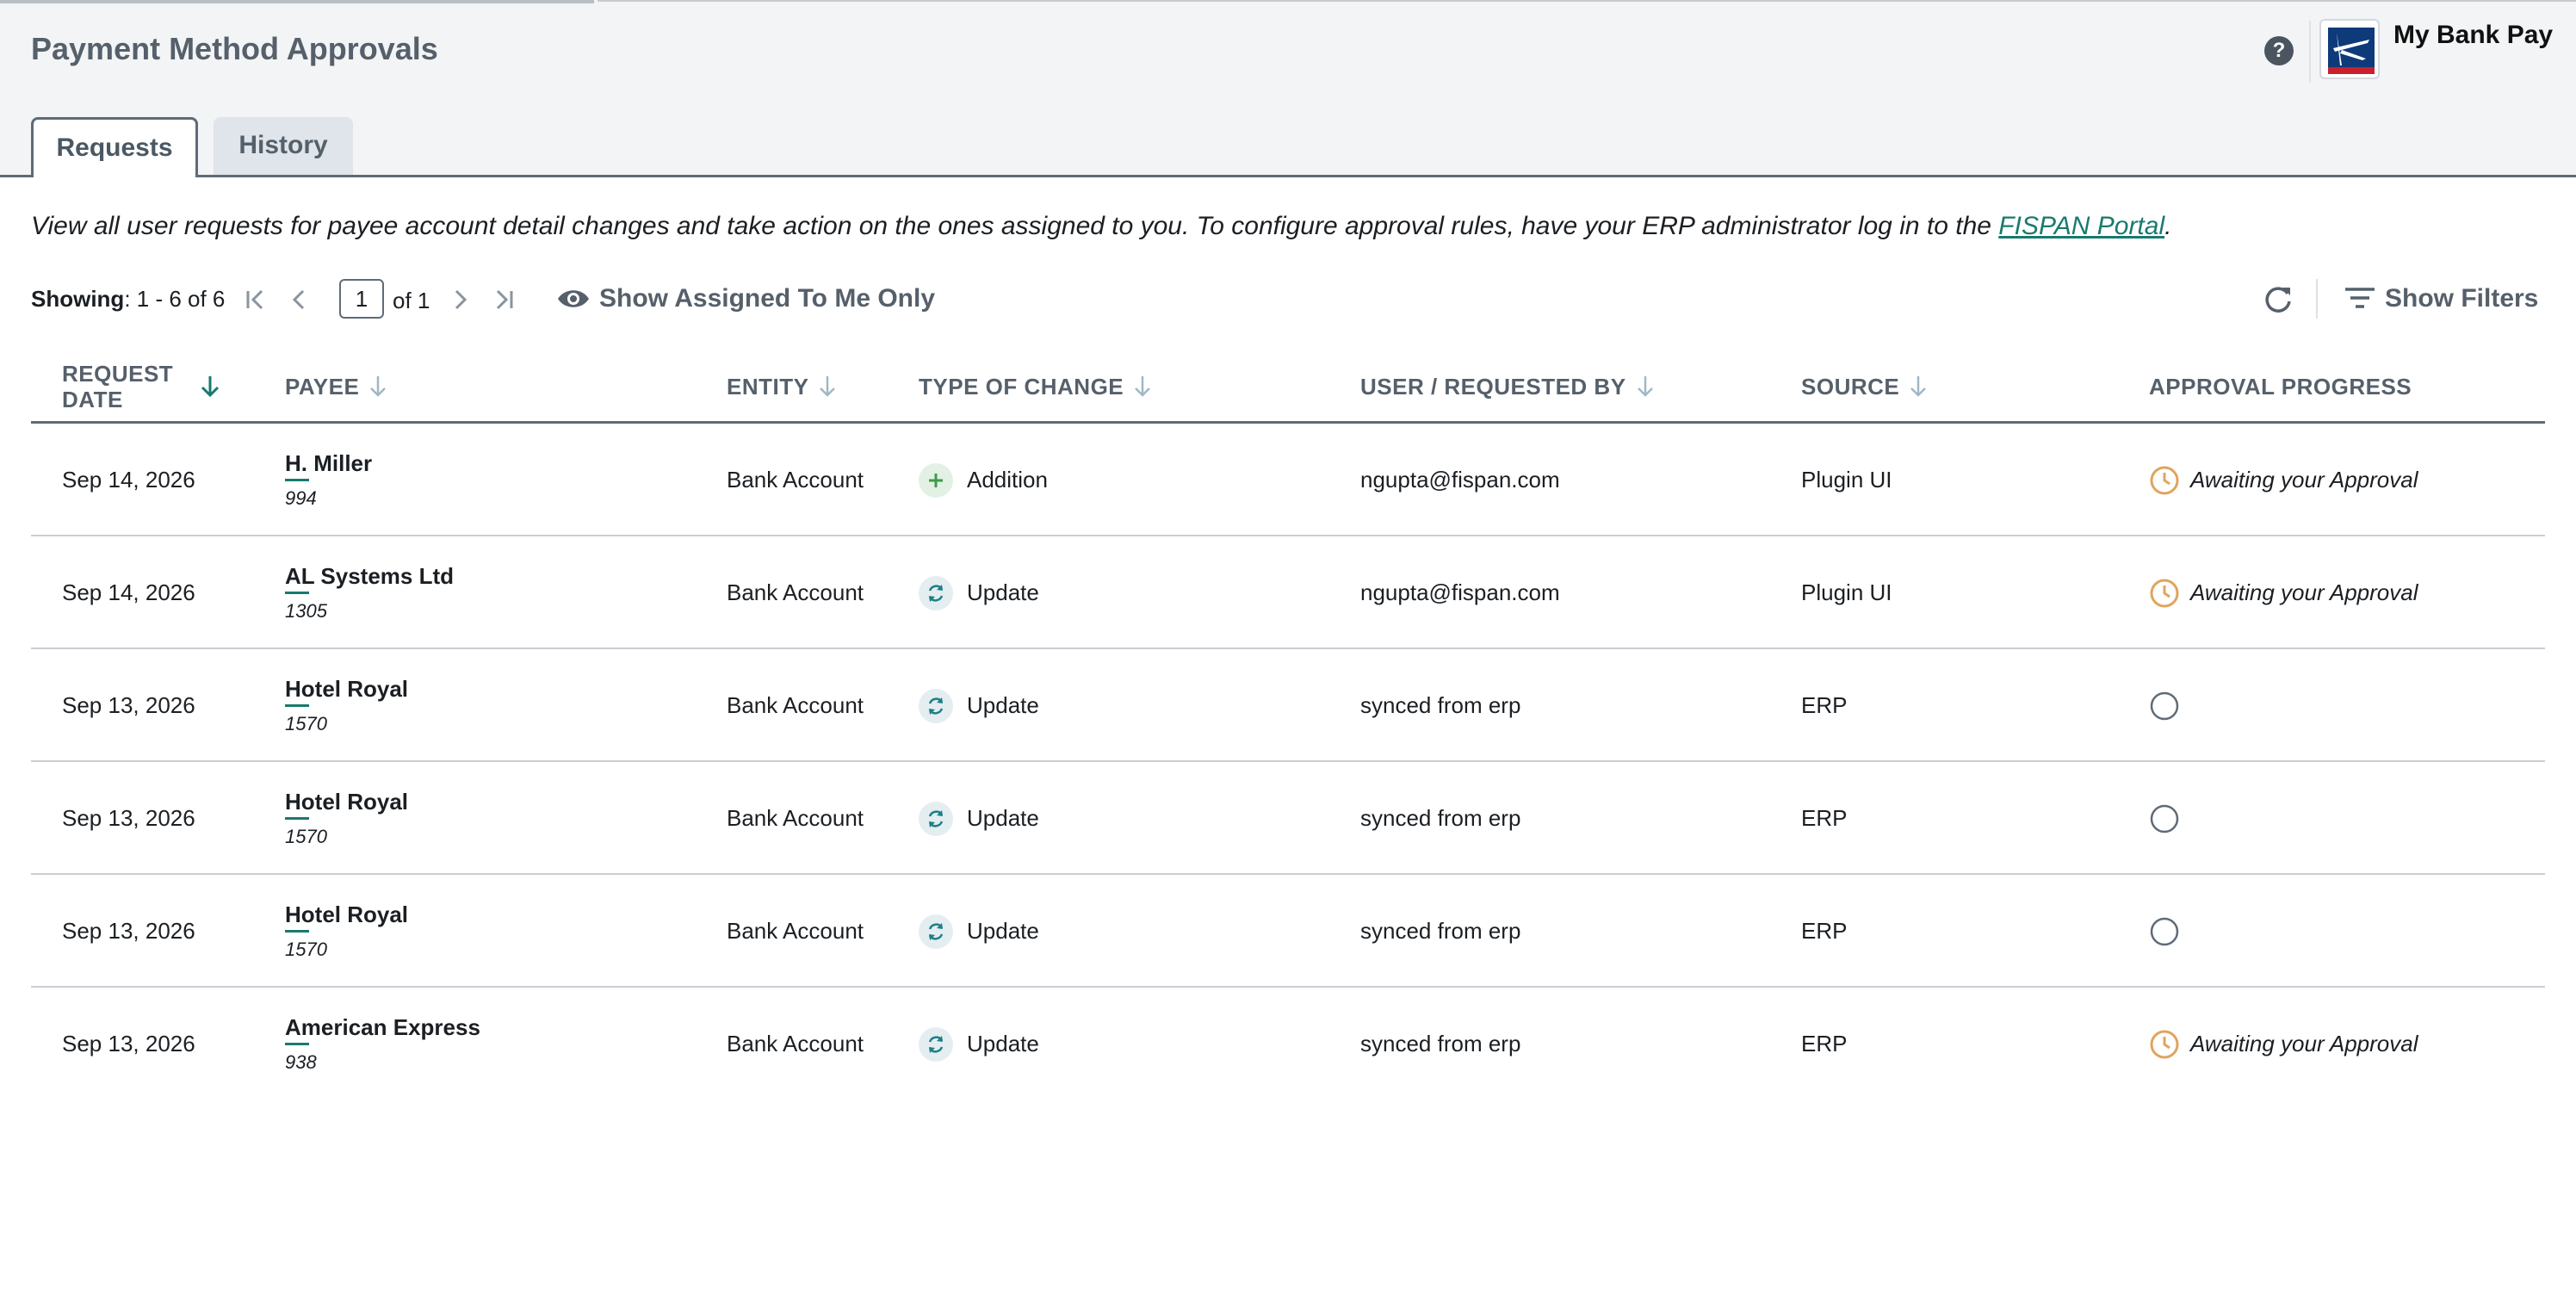 Image resolution: width=2576 pixels, height=1295 pixels. What do you see at coordinates (369, 578) in the screenshot?
I see `payee-name: AL Systems Ltd` at bounding box center [369, 578].